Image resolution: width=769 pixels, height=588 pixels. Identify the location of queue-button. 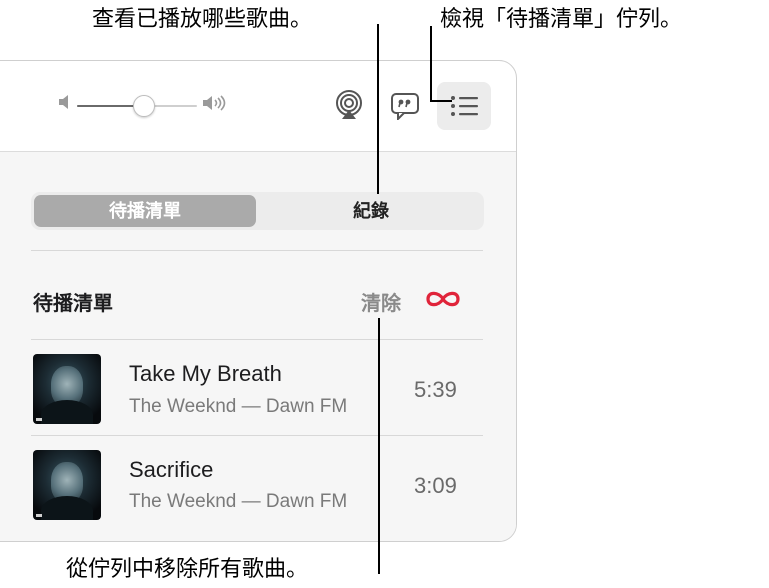
(464, 106).